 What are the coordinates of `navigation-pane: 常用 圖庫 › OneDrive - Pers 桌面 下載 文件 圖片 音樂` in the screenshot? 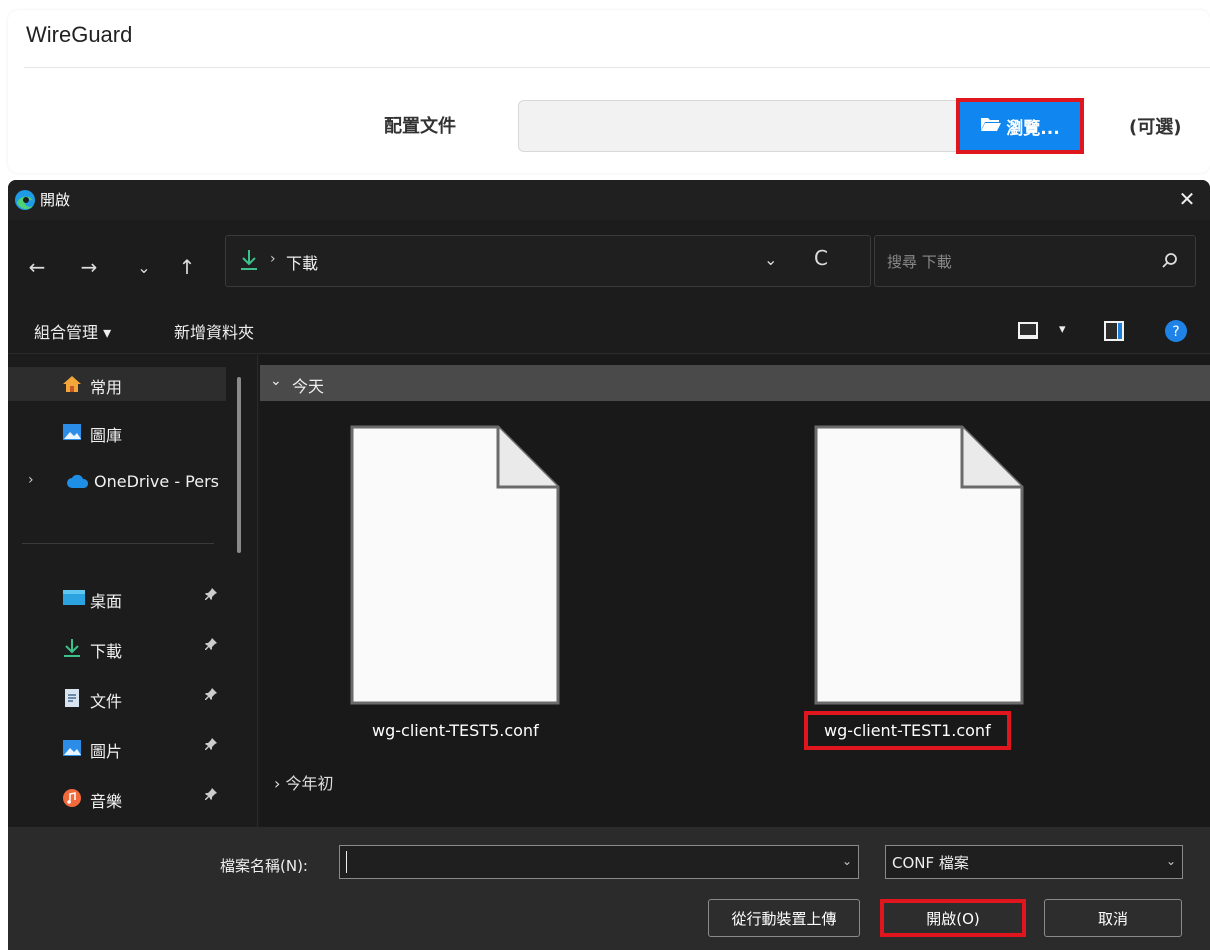 It's located at (133, 591).